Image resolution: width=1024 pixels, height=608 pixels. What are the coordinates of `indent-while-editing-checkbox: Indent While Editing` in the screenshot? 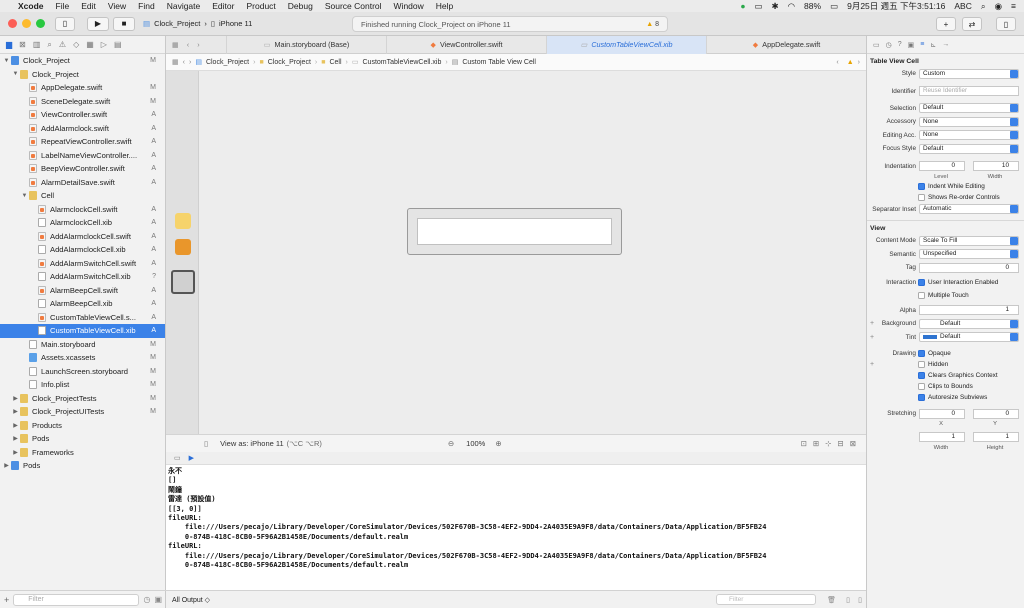 It's located at (951, 186).